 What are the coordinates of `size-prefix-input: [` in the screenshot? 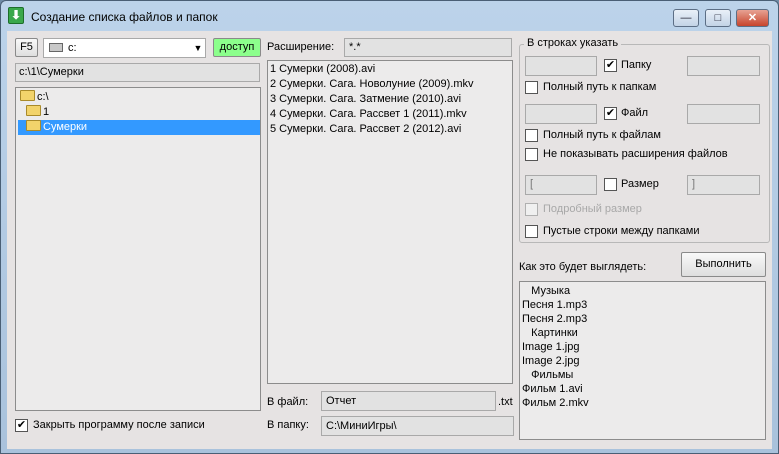 It's located at (561, 185).